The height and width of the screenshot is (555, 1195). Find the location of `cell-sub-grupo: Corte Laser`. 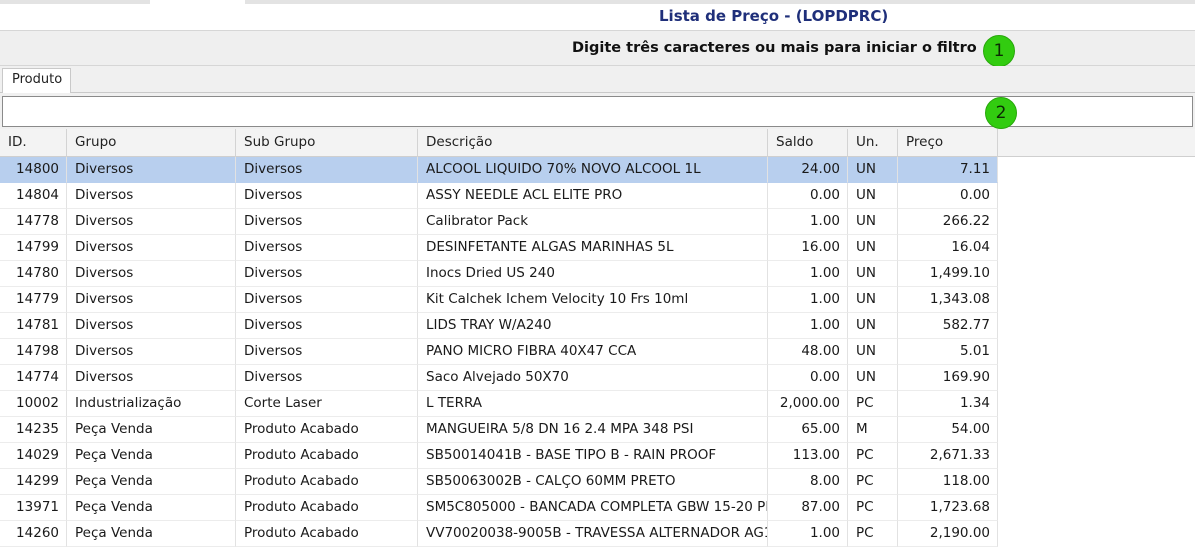

cell-sub-grupo: Corte Laser is located at coordinates (327, 404).